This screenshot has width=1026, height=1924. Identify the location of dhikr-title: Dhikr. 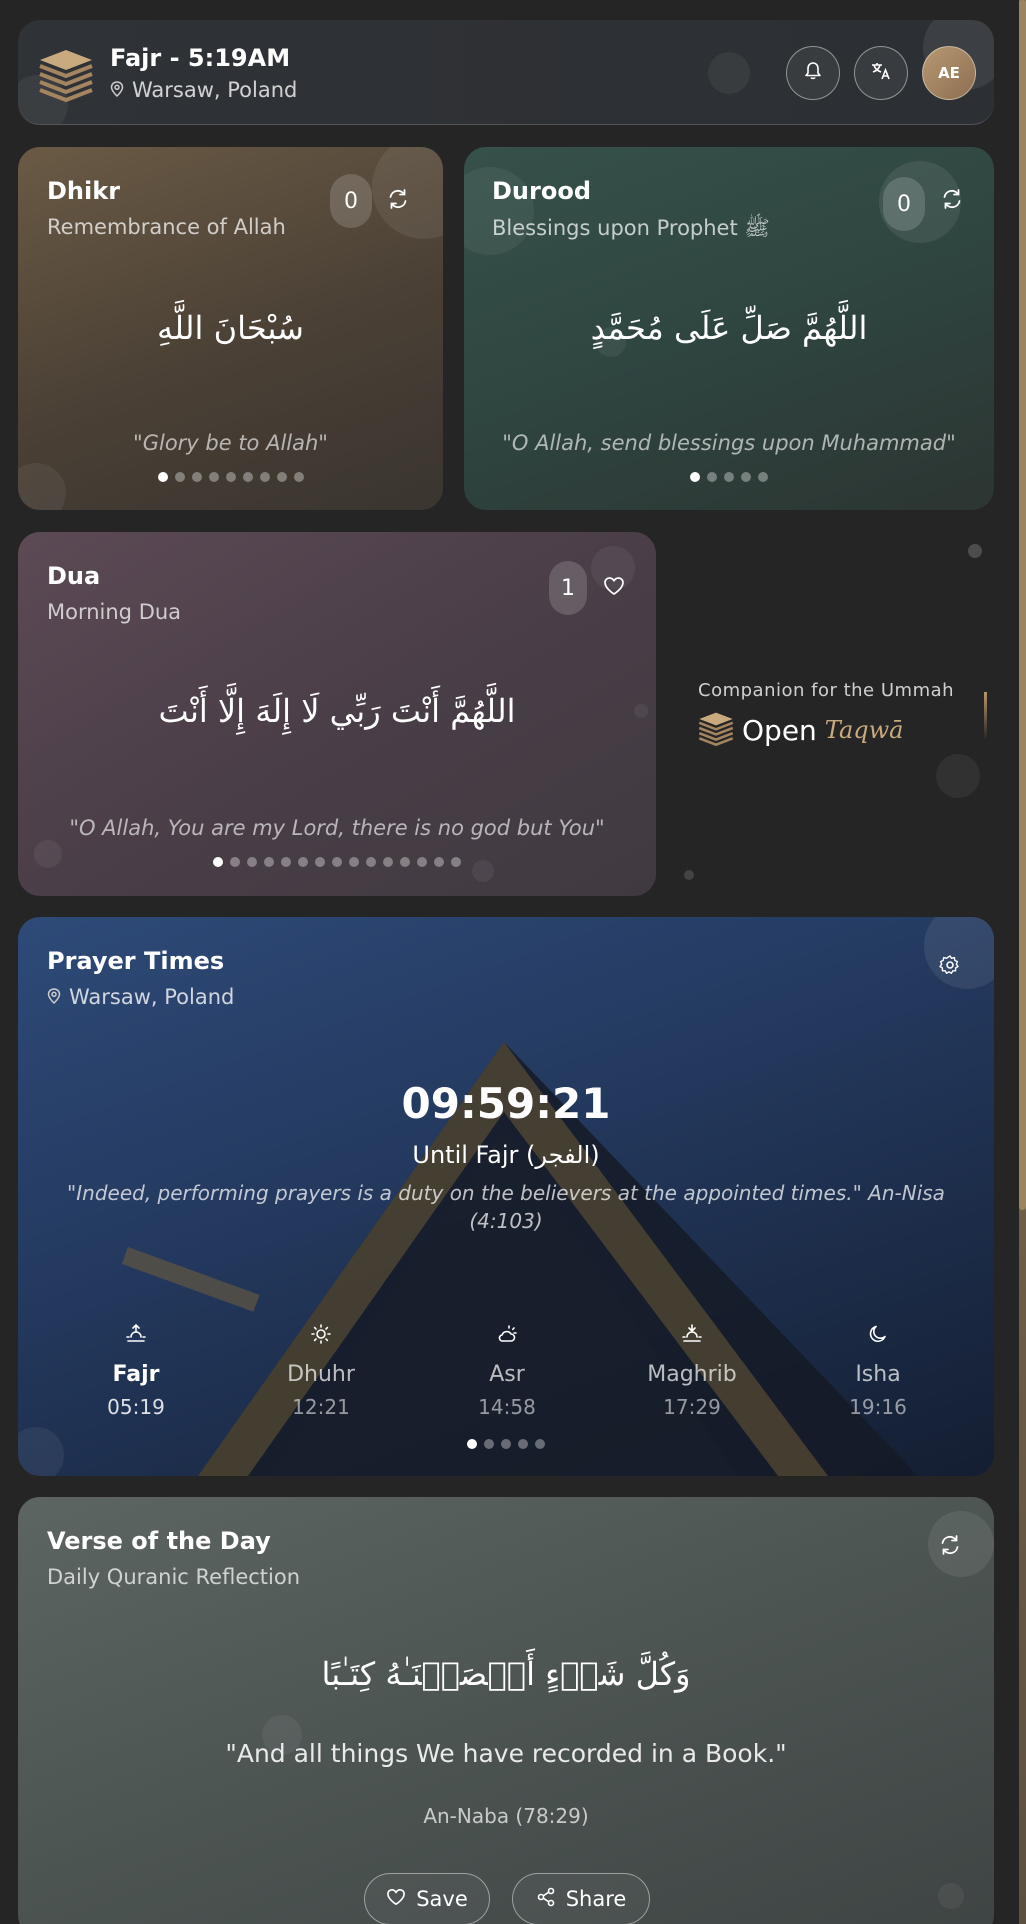
(84, 191).